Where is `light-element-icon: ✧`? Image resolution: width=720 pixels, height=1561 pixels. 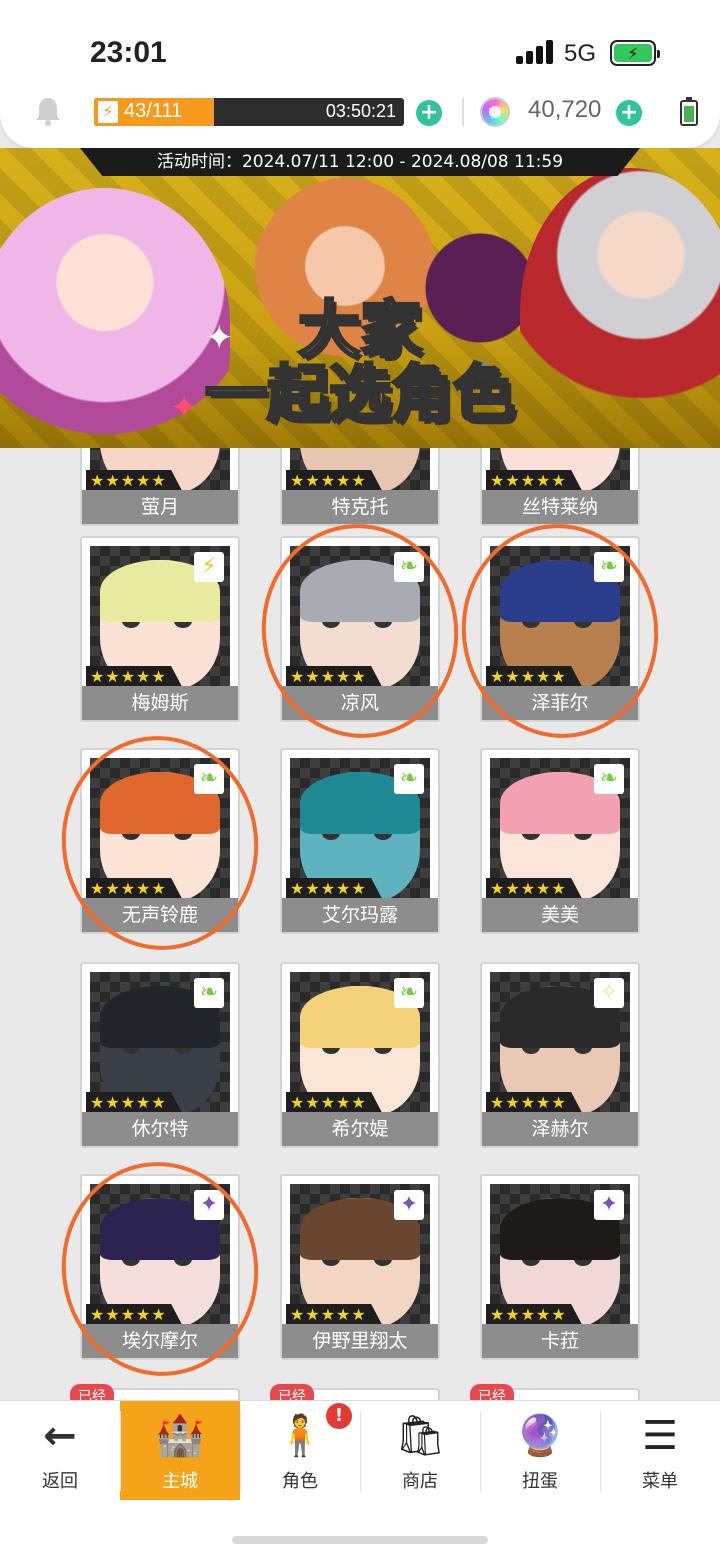 light-element-icon: ✧ is located at coordinates (609, 993).